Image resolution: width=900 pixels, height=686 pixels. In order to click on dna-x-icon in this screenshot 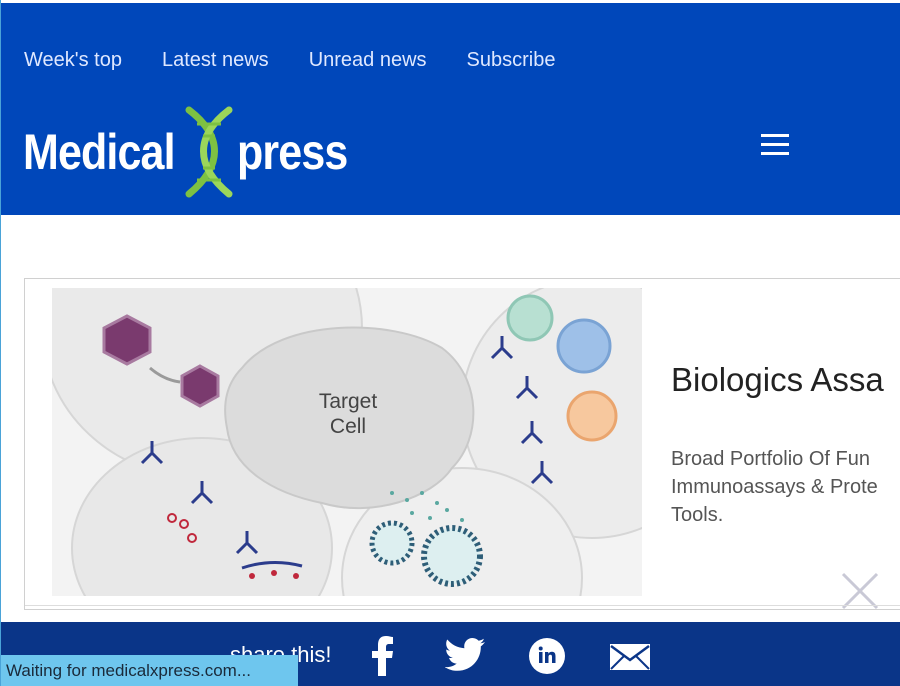, I will do `click(209, 152)`.